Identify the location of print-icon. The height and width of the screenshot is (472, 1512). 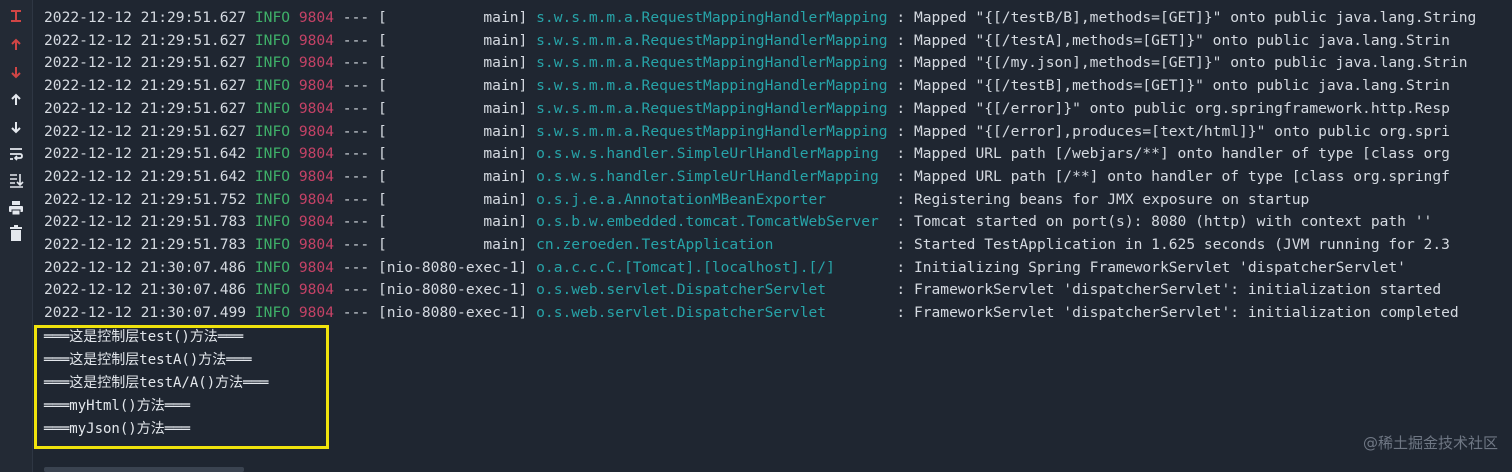
(16, 208).